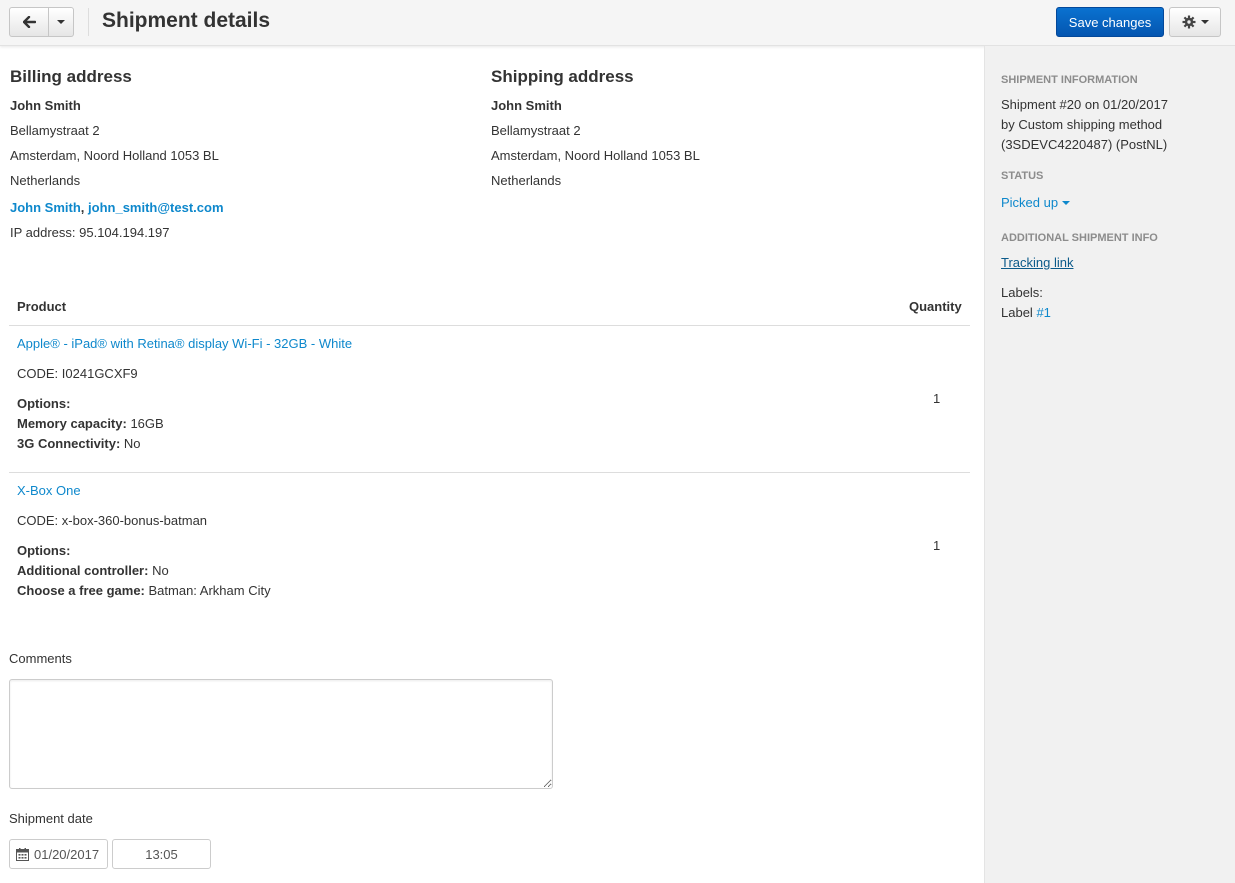 This screenshot has width=1235, height=883. I want to click on tracking-link: Tracking link, so click(1037, 262).